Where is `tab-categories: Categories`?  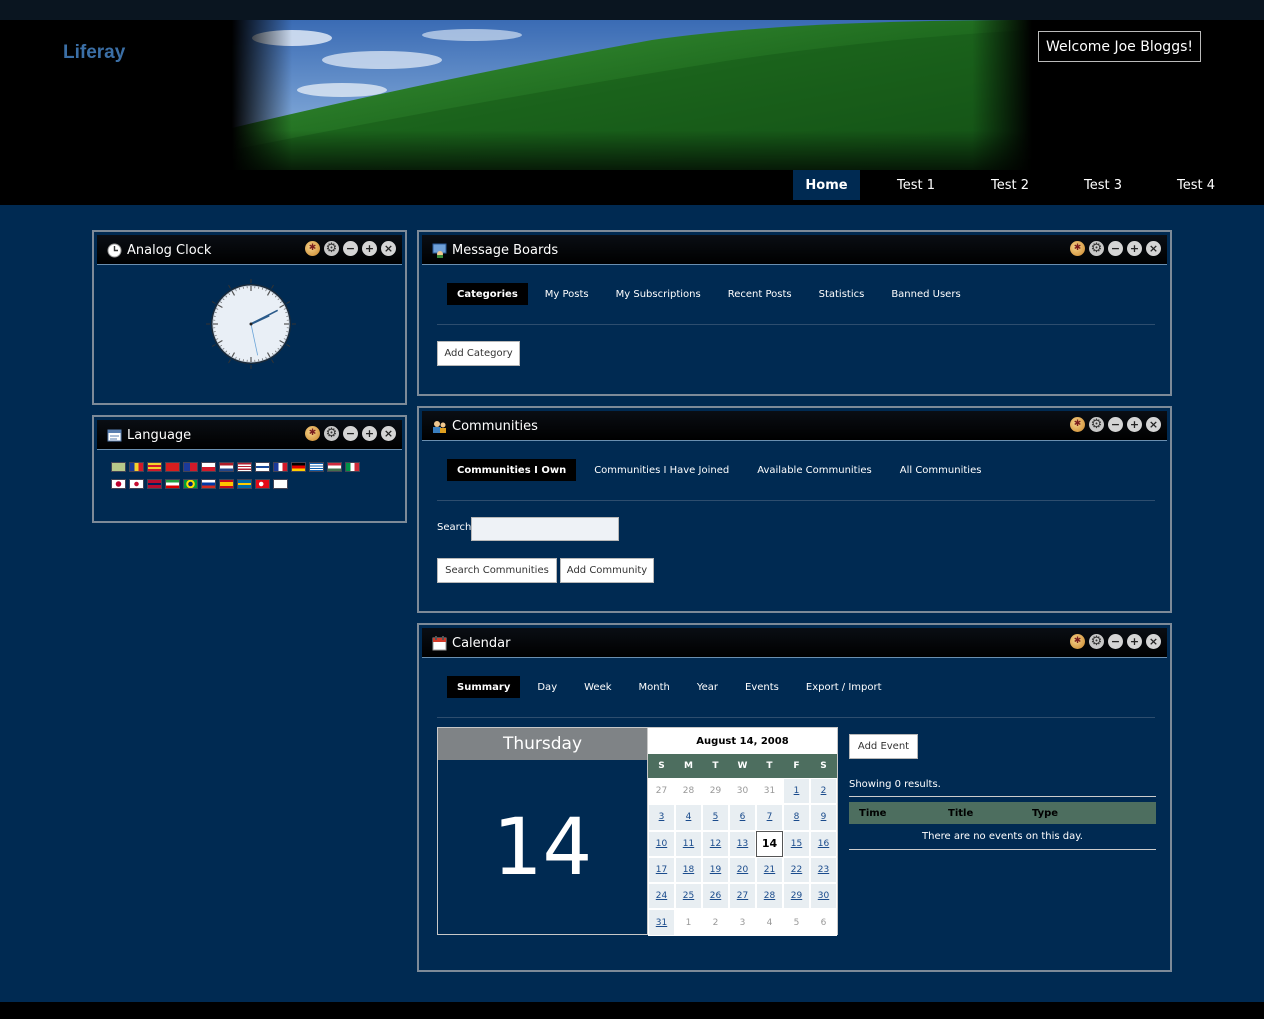 tab-categories: Categories is located at coordinates (487, 294).